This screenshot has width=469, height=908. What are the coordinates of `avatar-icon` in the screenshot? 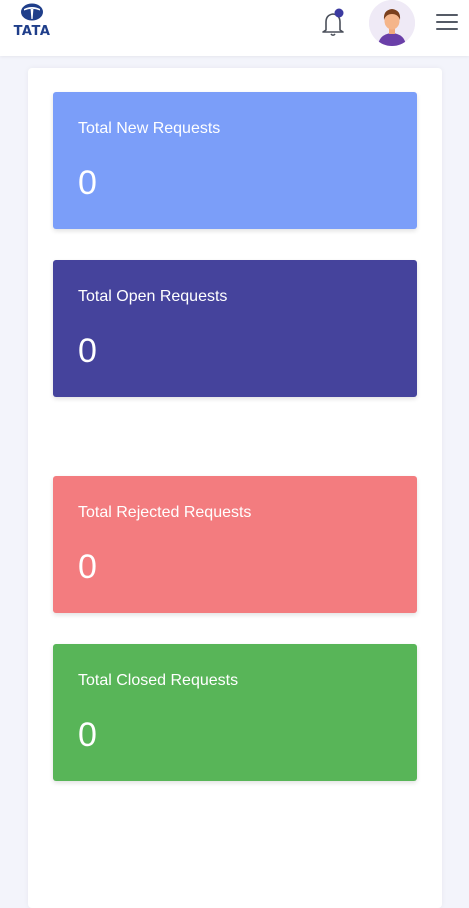 It's located at (392, 23).